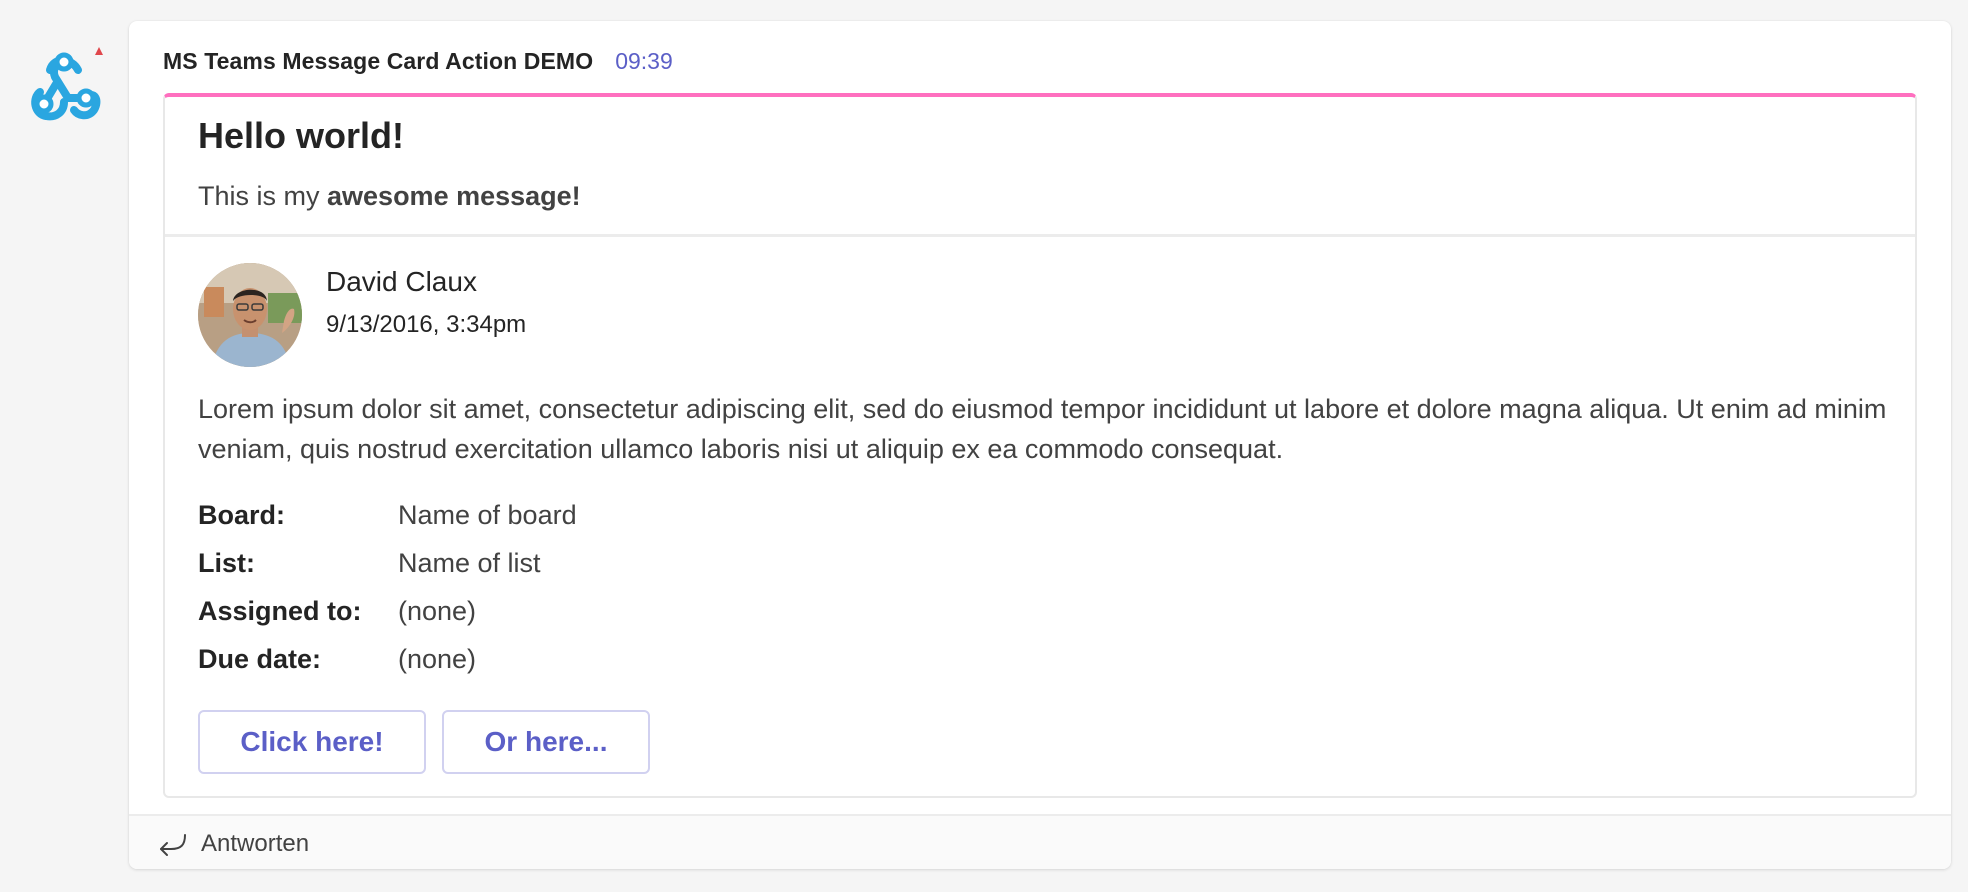 This screenshot has width=1968, height=892. What do you see at coordinates (387, 611) in the screenshot?
I see `fact-row: Assigned to: (none)` at bounding box center [387, 611].